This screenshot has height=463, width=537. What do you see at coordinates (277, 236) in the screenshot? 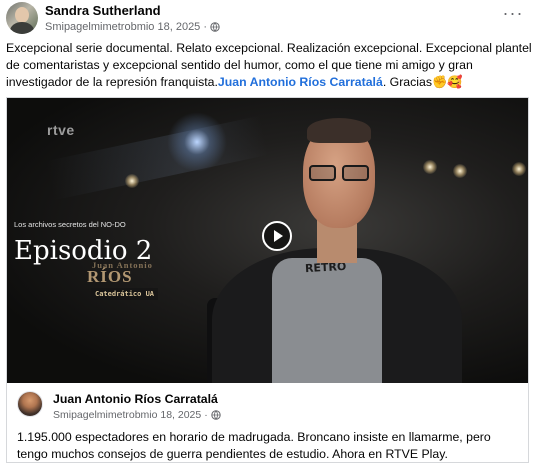
I see `play-icon` at bounding box center [277, 236].